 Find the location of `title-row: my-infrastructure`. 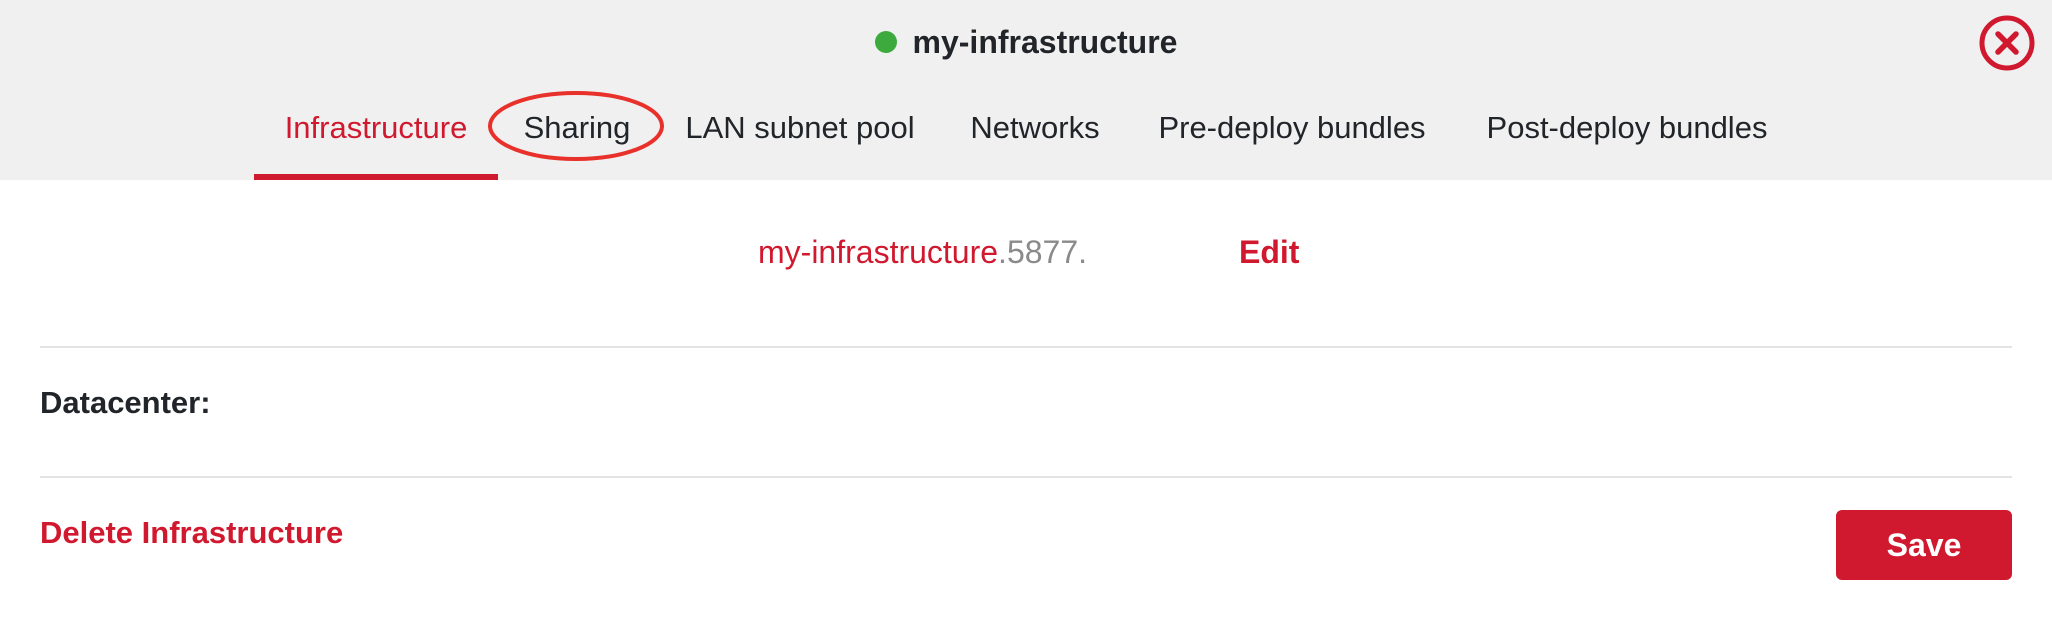

title-row: my-infrastructure is located at coordinates (1026, 42).